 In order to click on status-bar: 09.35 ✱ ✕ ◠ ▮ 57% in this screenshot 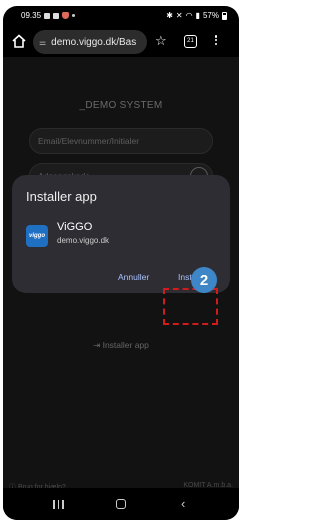, I will do `click(121, 15)`.